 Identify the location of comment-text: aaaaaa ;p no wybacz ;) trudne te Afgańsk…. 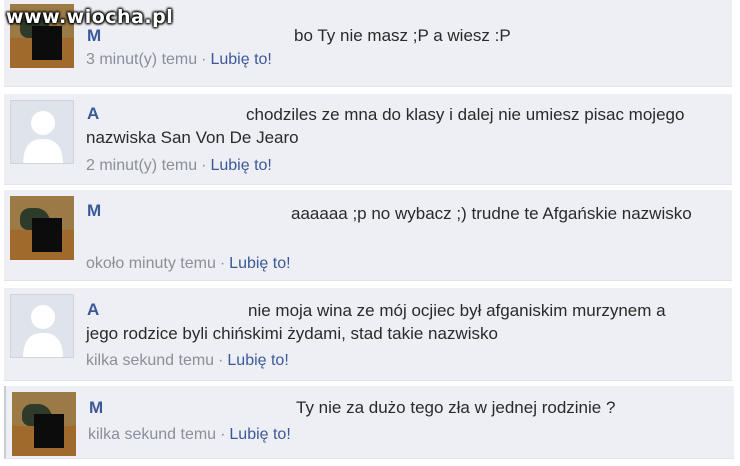
(491, 213).